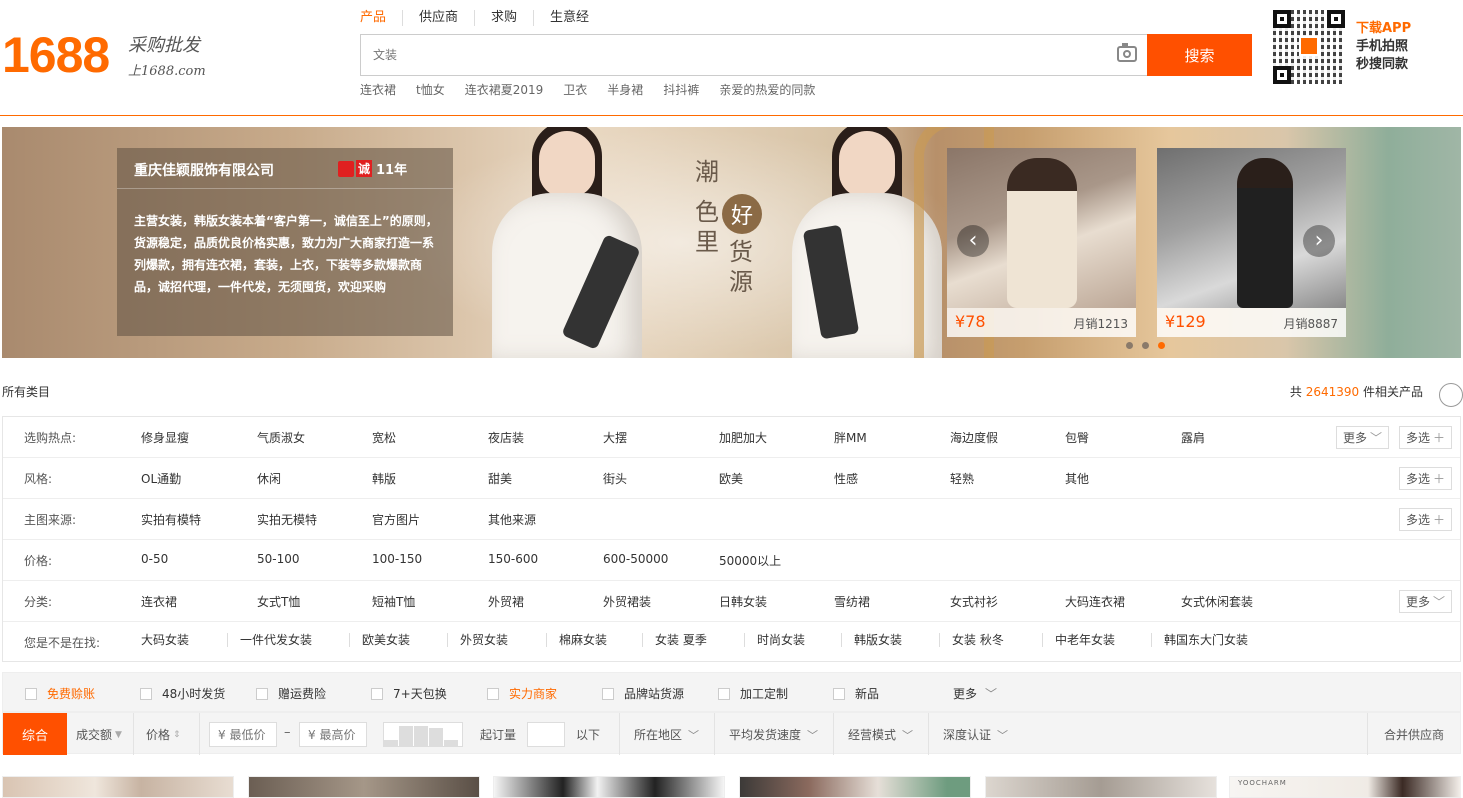 Image resolution: width=1463 pixels, height=798 pixels. Describe the element at coordinates (743, 601) in the screenshot. I see `filter-option: 日韩女装` at that location.